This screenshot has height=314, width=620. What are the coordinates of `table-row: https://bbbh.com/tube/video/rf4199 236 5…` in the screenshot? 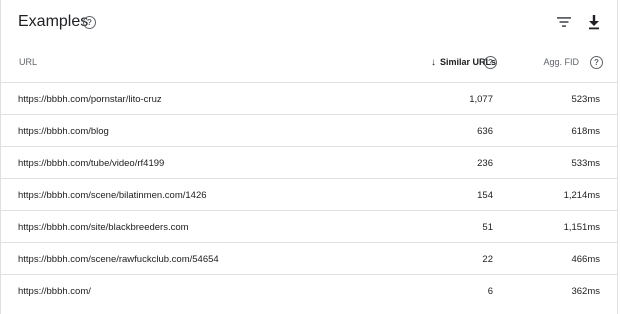 It's located at (309, 162).